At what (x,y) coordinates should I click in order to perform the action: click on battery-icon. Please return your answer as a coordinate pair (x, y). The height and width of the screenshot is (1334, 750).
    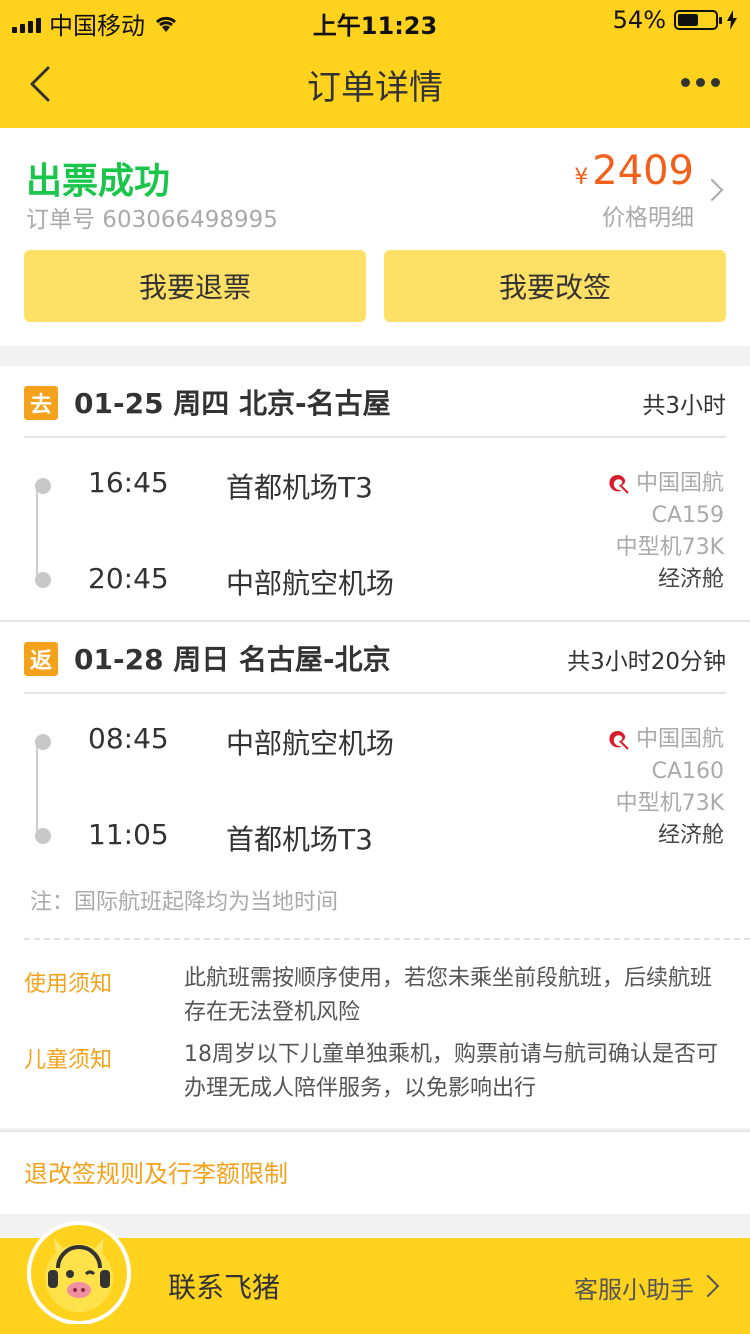
    Looking at the image, I should click on (698, 20).